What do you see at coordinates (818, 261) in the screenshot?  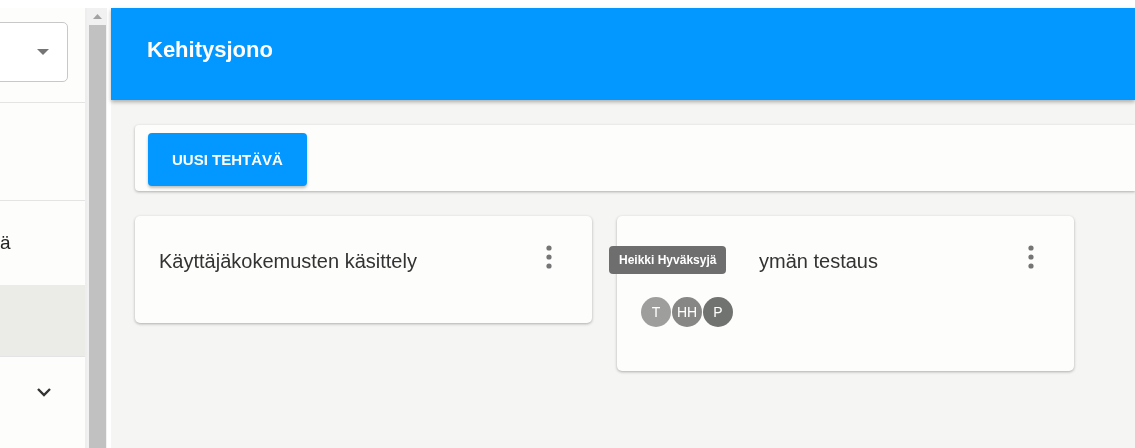 I see `task-title: ymän testaus` at bounding box center [818, 261].